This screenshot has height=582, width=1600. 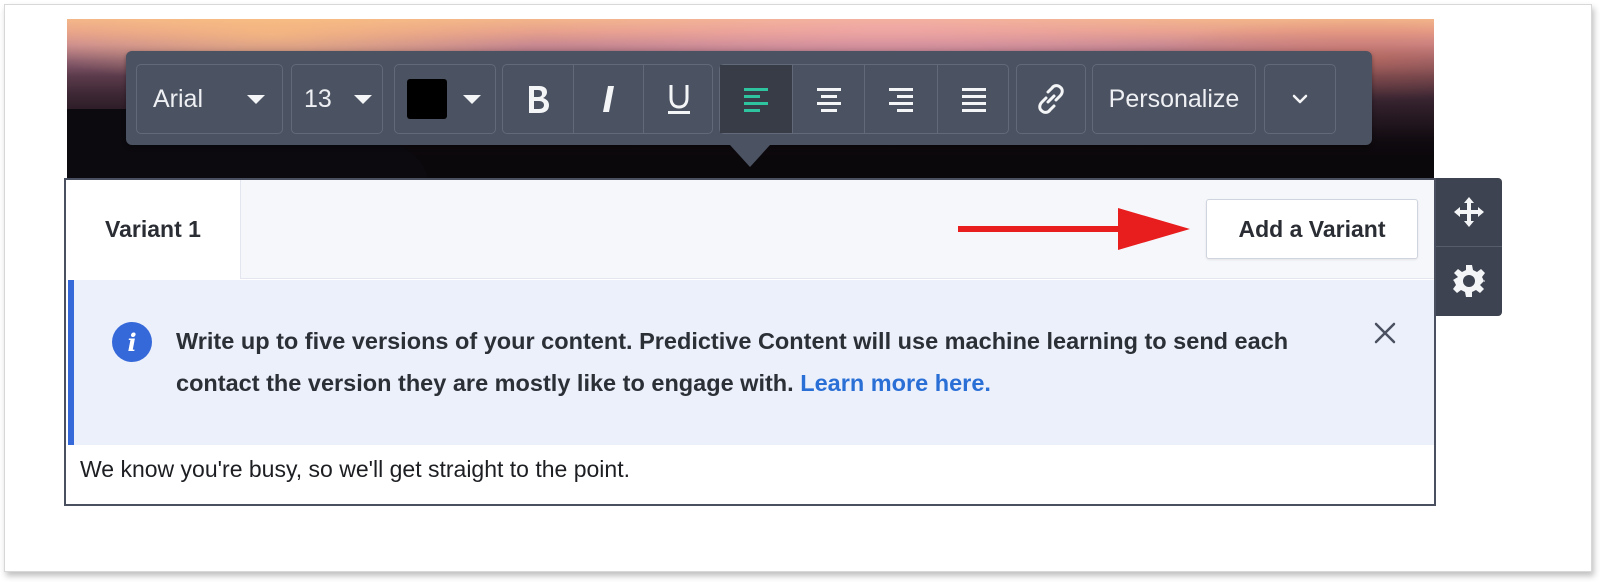 I want to click on bold-button, so click(x=538, y=99).